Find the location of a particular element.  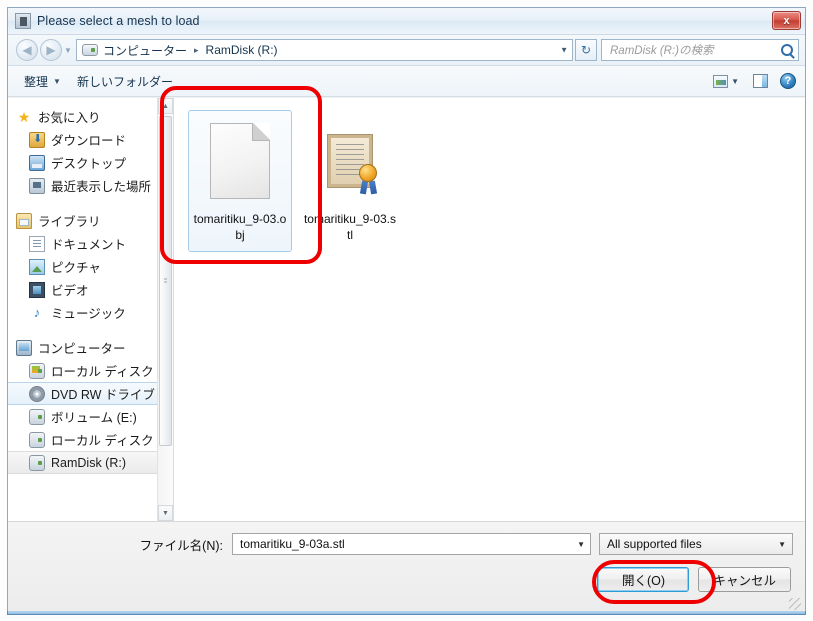

new-folder-button: 新しいフォルダー is located at coordinates (125, 81).